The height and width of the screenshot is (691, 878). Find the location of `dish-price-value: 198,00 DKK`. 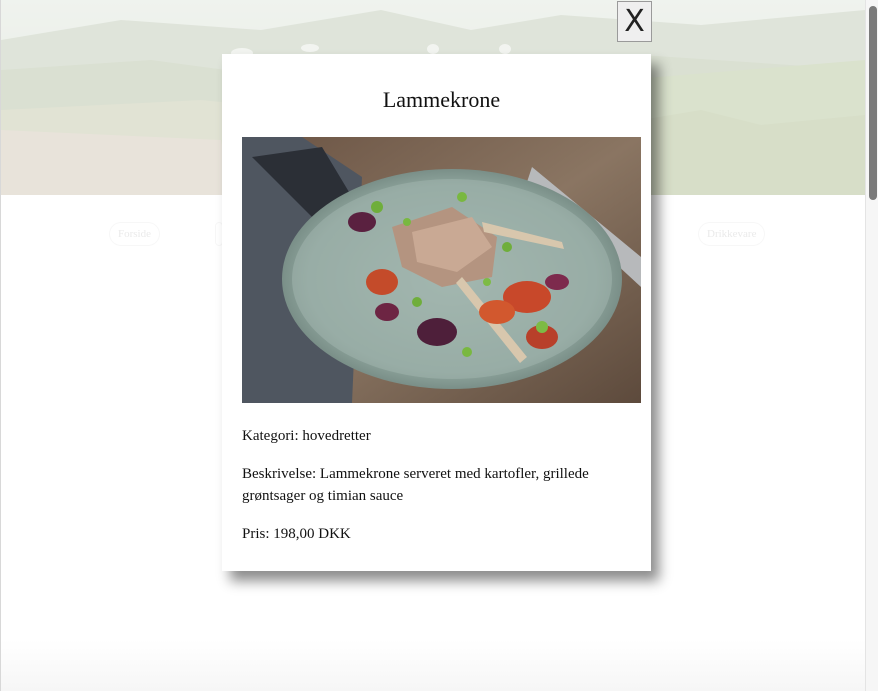

dish-price-value: 198,00 DKK is located at coordinates (312, 534).